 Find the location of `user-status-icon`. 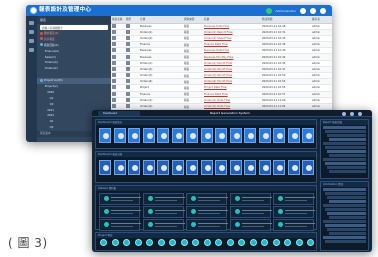

user-status-icon is located at coordinates (268, 10).